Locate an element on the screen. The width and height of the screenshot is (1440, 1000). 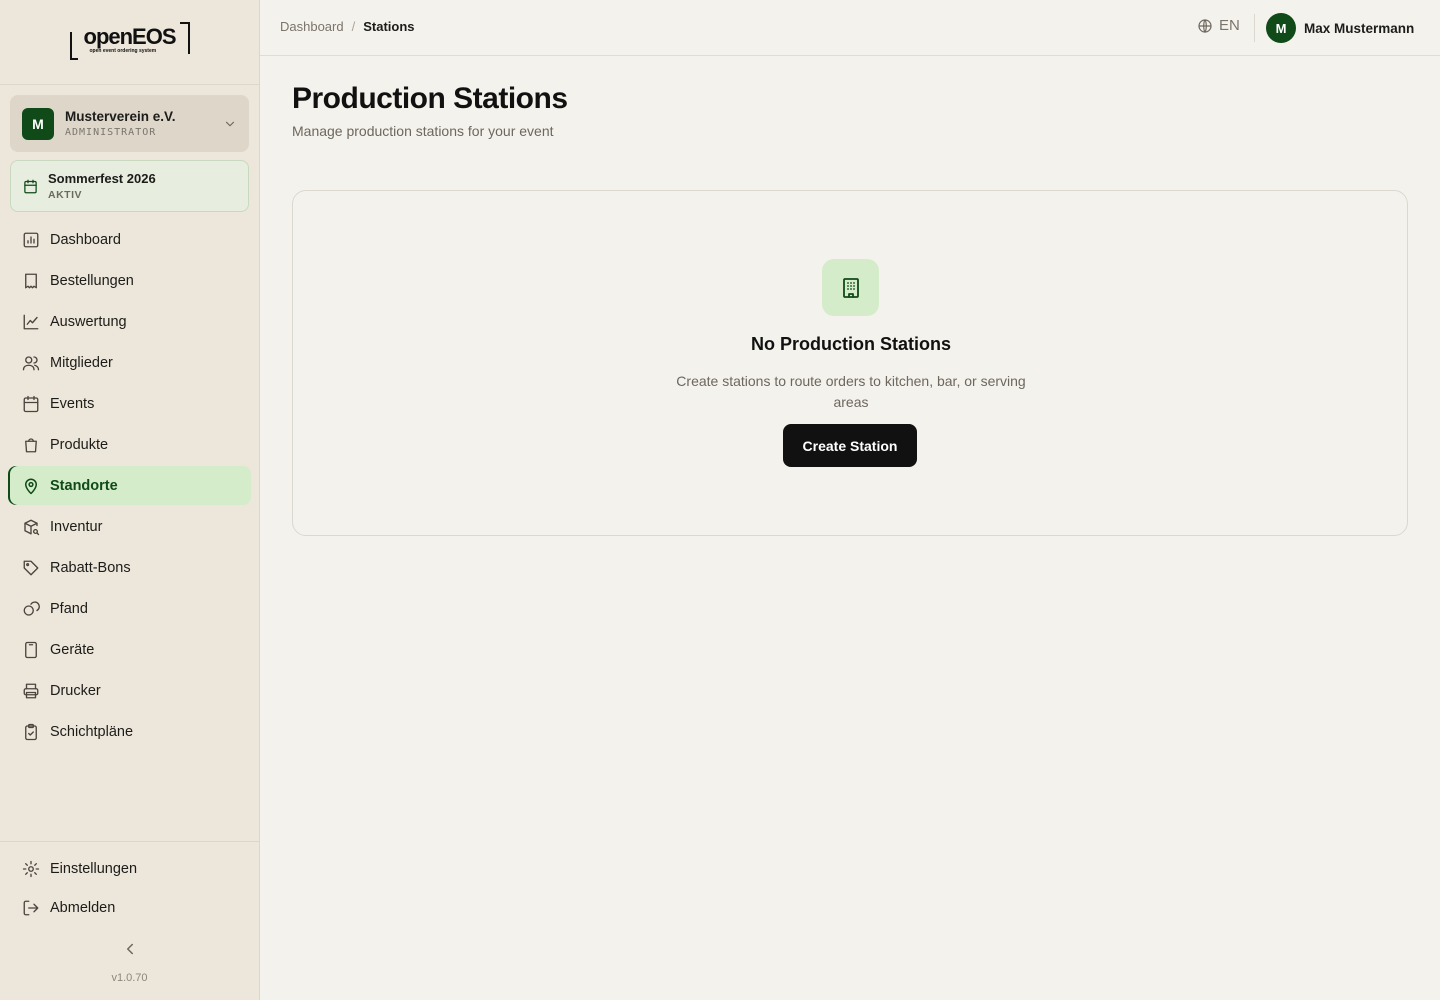
sidebar-item-label: Drucker is located at coordinates (75, 690).